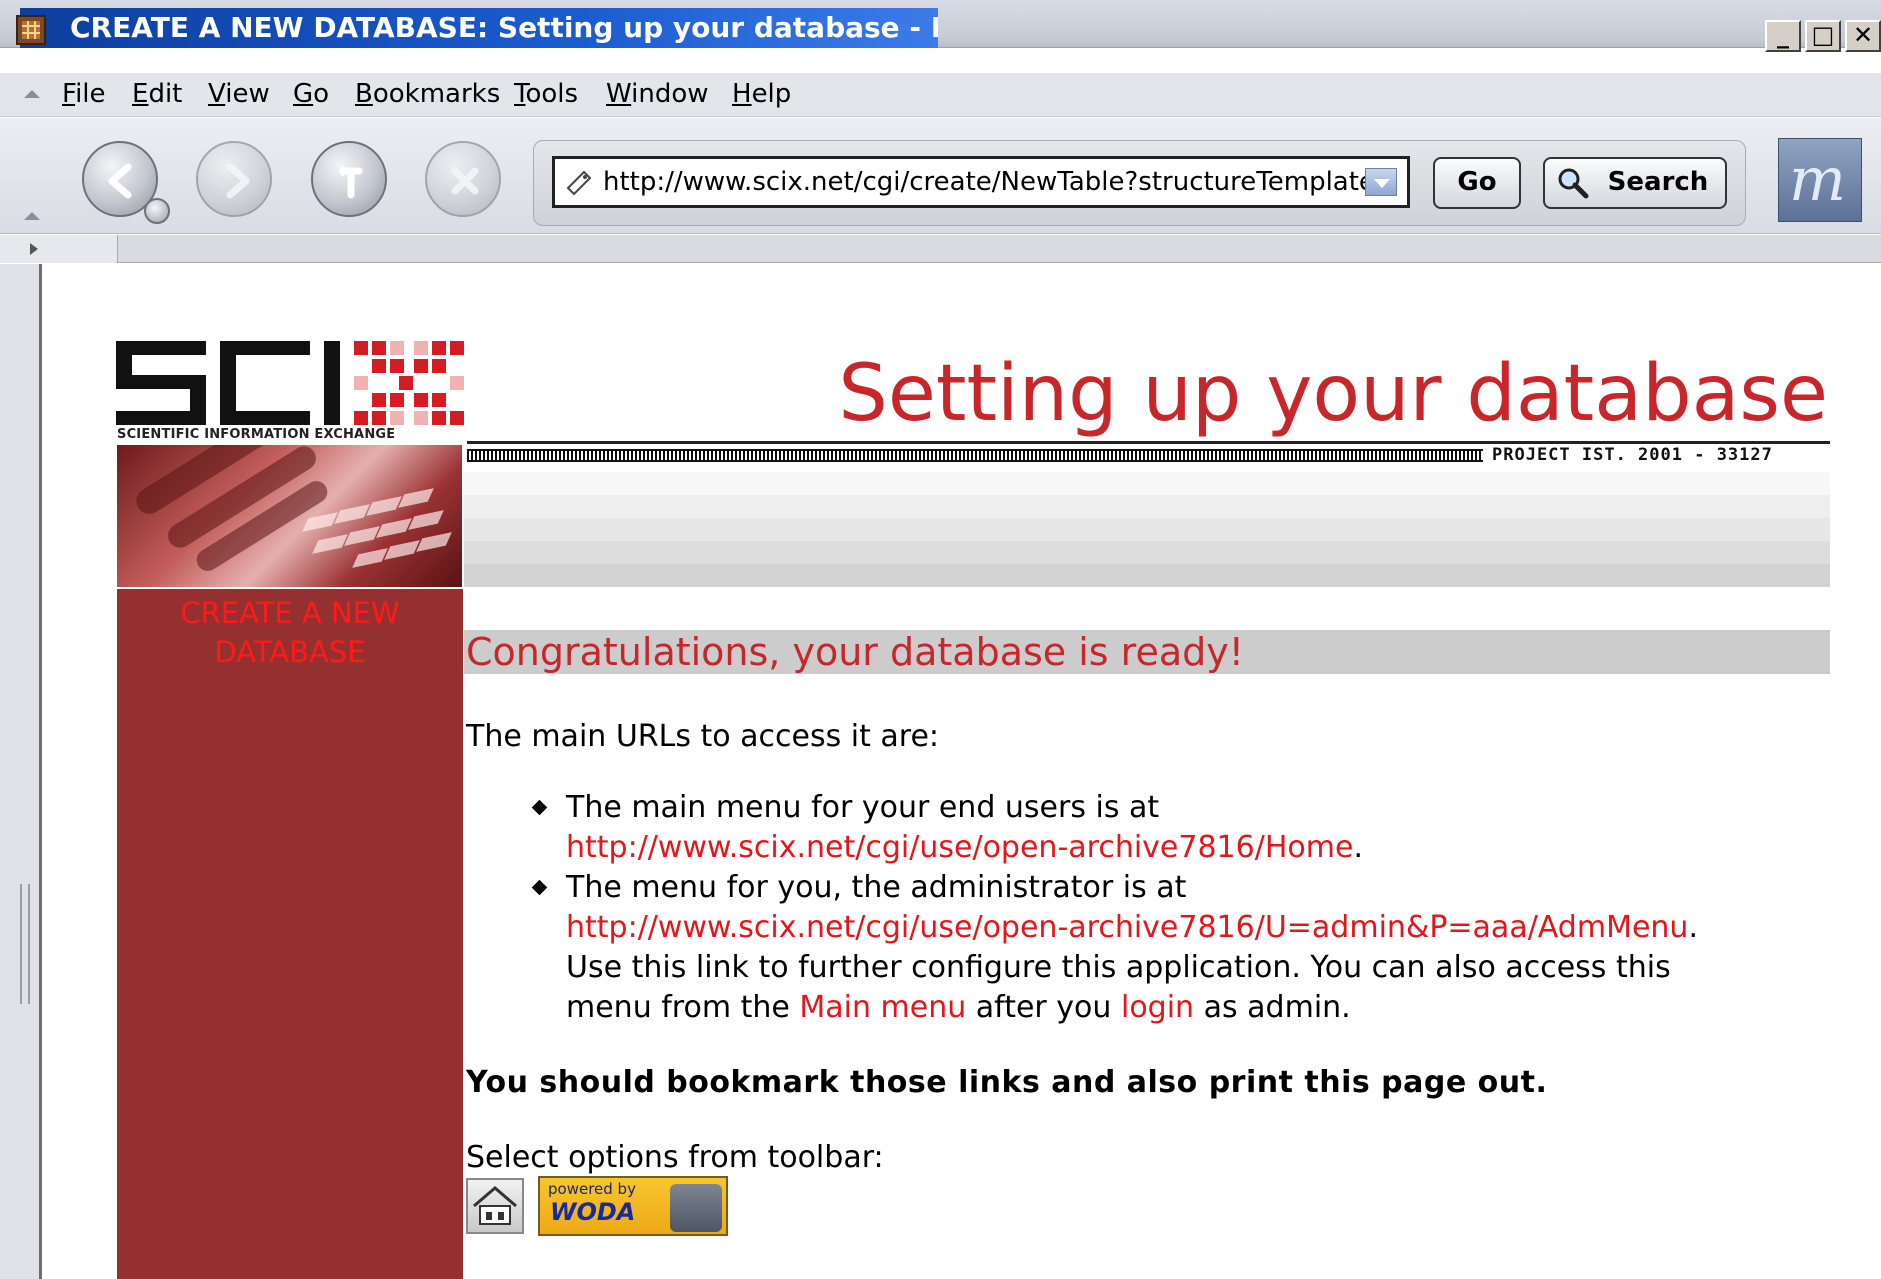 This screenshot has width=1881, height=1279. I want to click on splitter-grip-icon, so click(25, 944).